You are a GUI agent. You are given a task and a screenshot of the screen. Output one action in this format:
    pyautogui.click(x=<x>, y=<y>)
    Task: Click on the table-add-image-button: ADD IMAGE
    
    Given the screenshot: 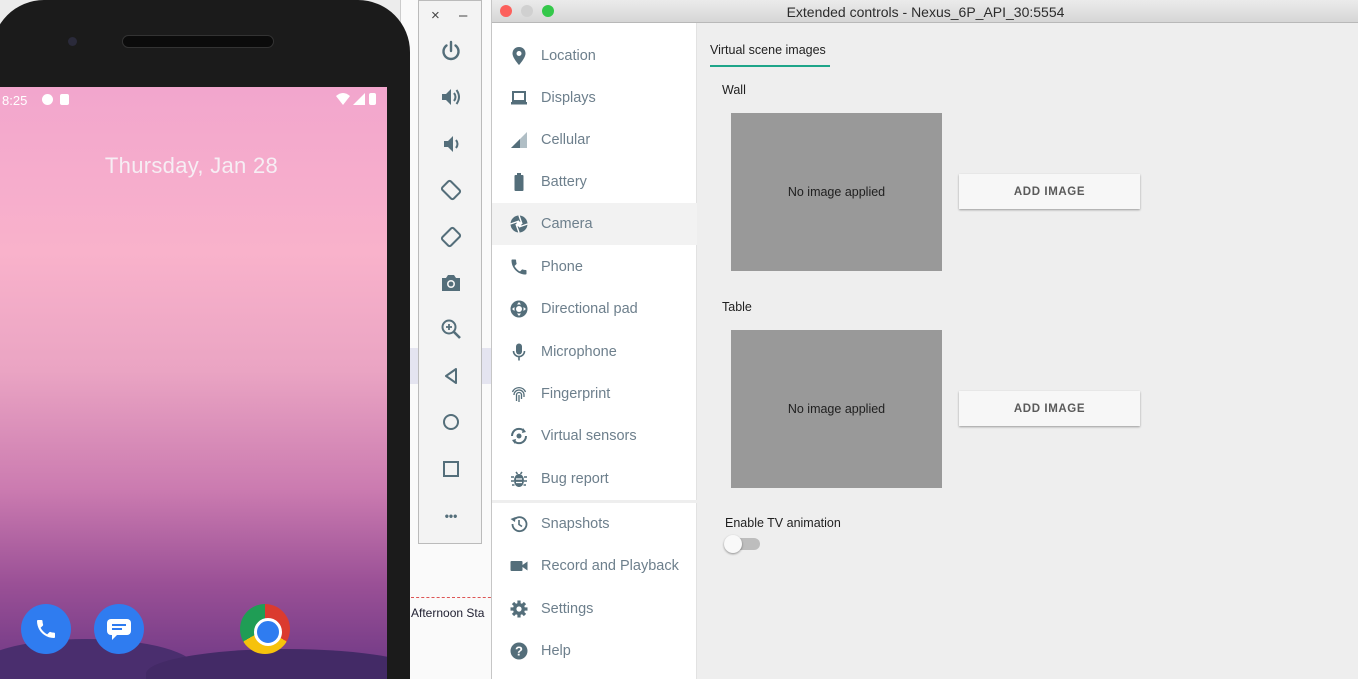 What is the action you would take?
    pyautogui.click(x=1049, y=408)
    